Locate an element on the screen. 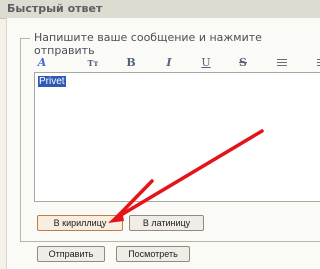 This screenshot has height=269, width=320. underline-button: U is located at coordinates (206, 63).